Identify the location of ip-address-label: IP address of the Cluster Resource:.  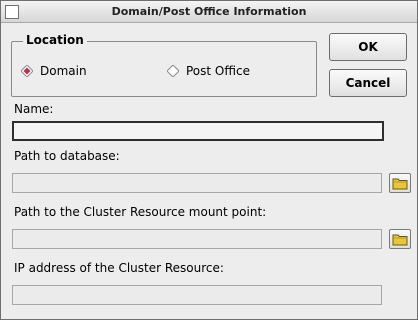
(119, 268).